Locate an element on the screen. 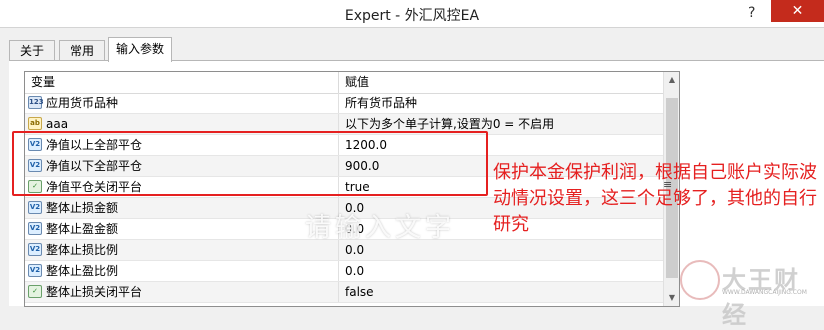  tab-input-params: 输入参数 is located at coordinates (140, 49).